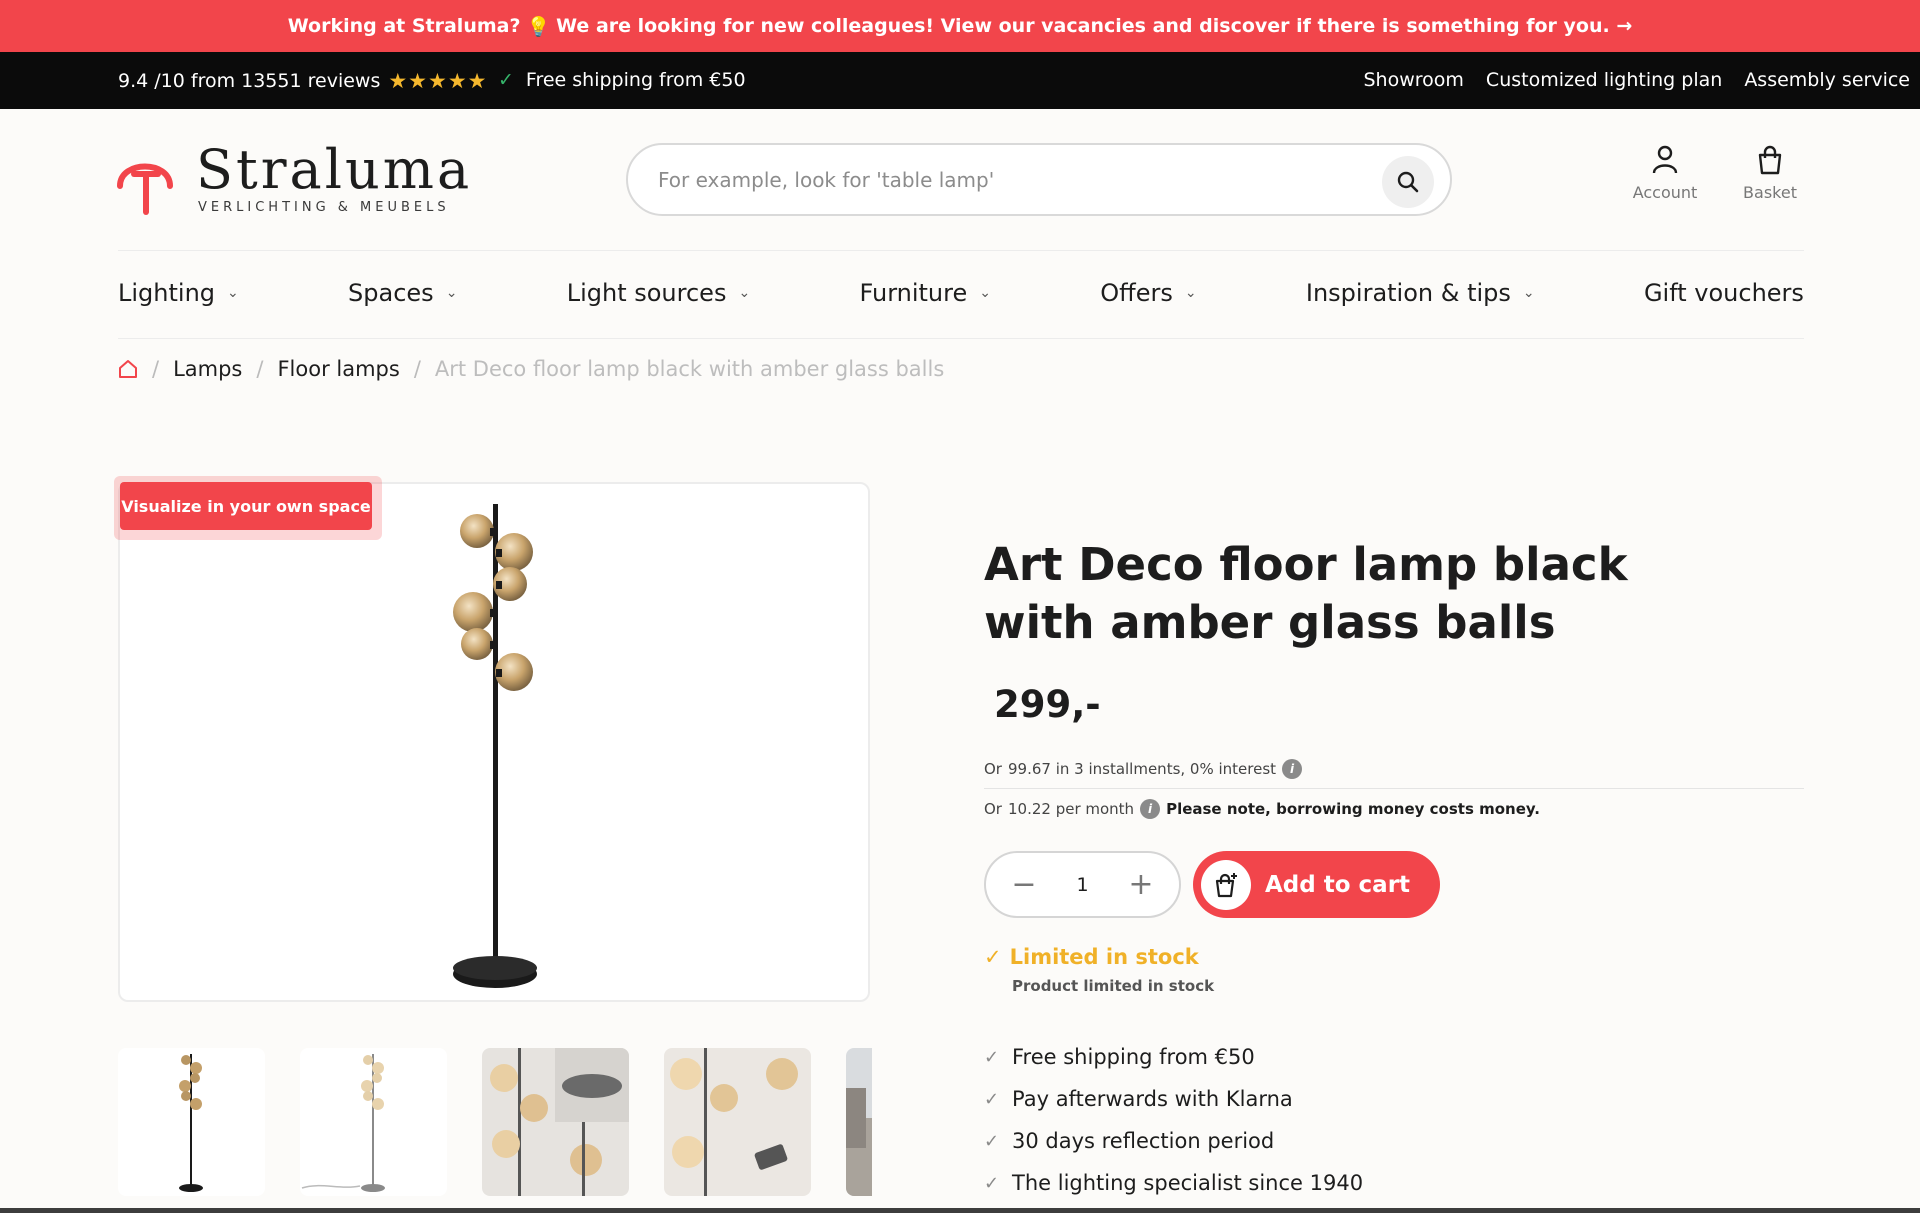 The image size is (1920, 1213). What do you see at coordinates (1414, 80) in the screenshot?
I see `link-showroom: Showroom` at bounding box center [1414, 80].